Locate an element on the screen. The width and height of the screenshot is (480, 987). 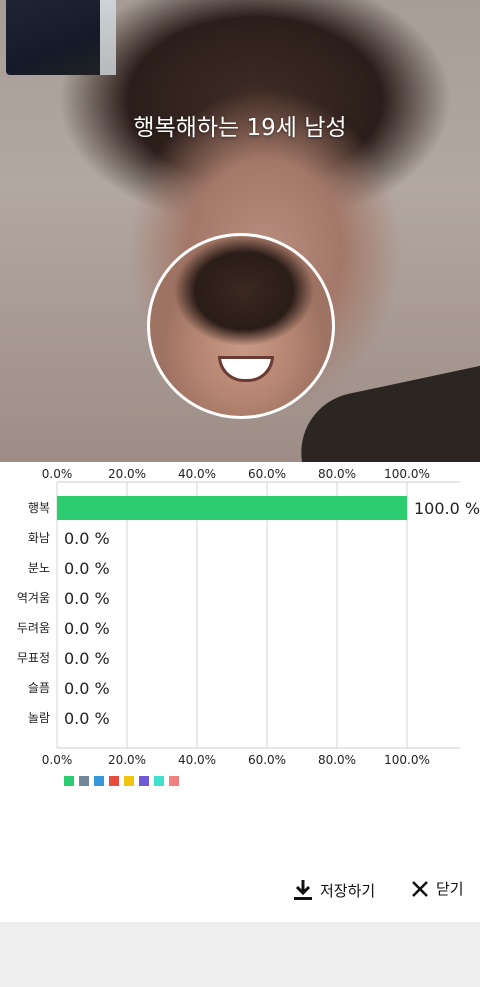
camera-thumbnail is located at coordinates (61, 37).